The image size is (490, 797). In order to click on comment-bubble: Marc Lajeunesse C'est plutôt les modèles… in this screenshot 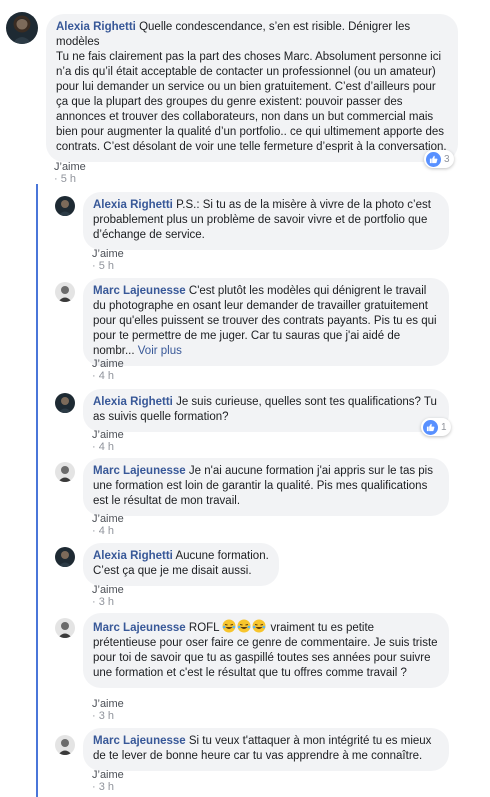, I will do `click(266, 322)`.